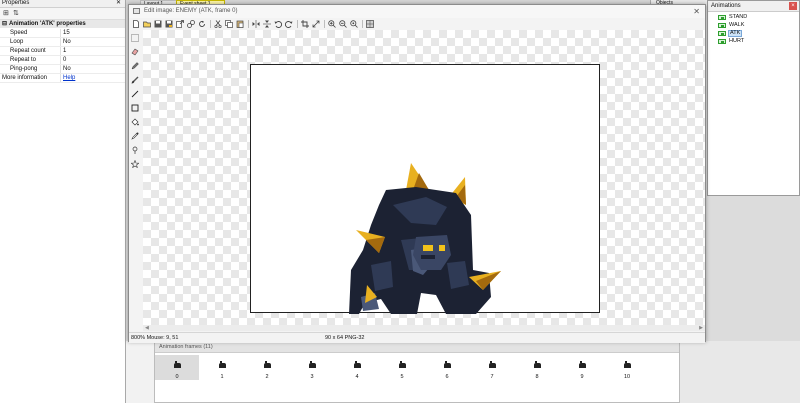 This screenshot has width=800, height=403. I want to click on frames-right-area, so click(740, 372).